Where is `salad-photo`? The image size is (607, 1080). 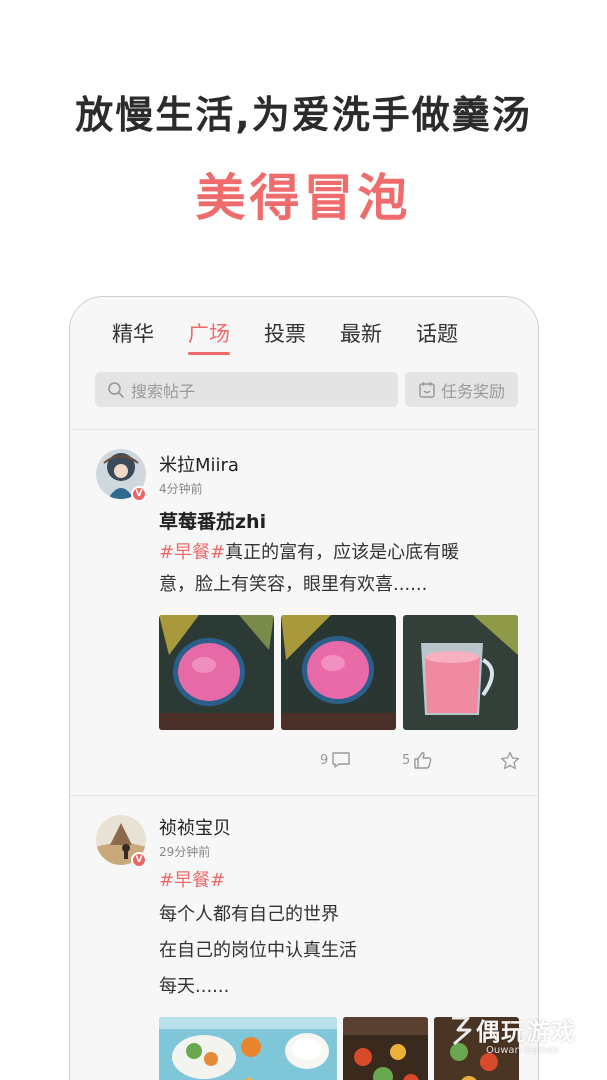 salad-photo is located at coordinates (385, 1048).